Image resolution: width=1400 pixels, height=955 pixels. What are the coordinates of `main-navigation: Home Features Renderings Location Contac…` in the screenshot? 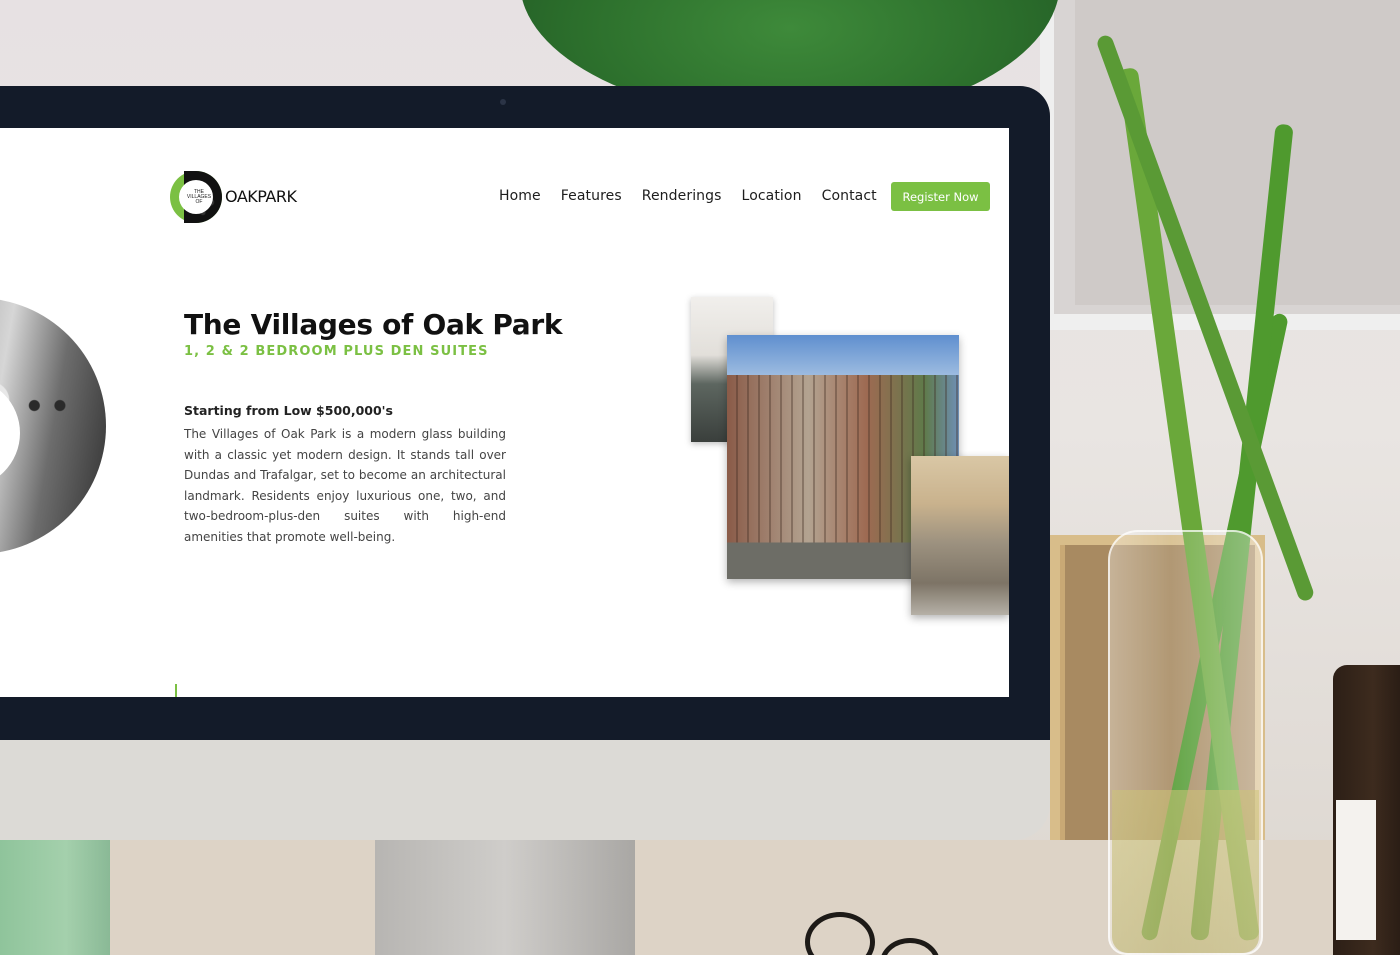 It's located at (698, 196).